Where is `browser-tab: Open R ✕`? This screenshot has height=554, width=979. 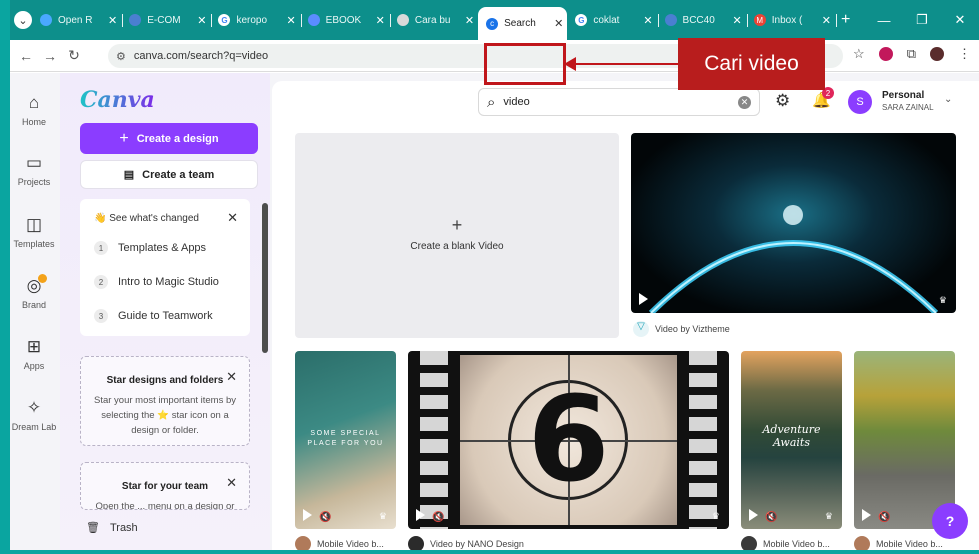
browser-tab: Open R ✕ is located at coordinates (78, 20).